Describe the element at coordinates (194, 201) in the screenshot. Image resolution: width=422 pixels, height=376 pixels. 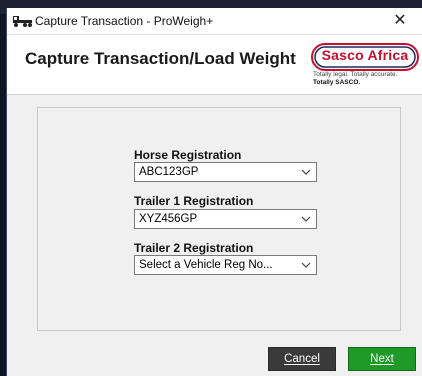
I see `trailer-1-registration-label: Trailer 1 Registration` at that location.